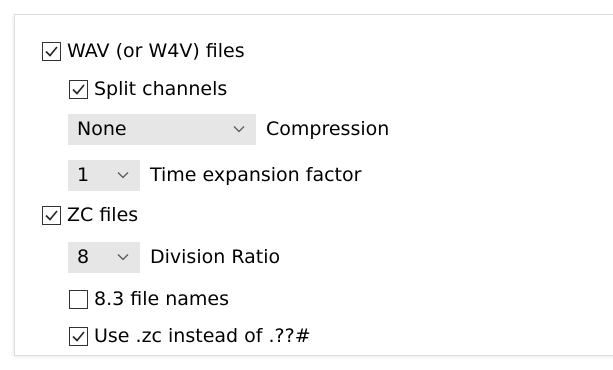 This screenshot has height=370, width=613. I want to click on time-expansion-row: 1 Time expansion factor, so click(215, 175).